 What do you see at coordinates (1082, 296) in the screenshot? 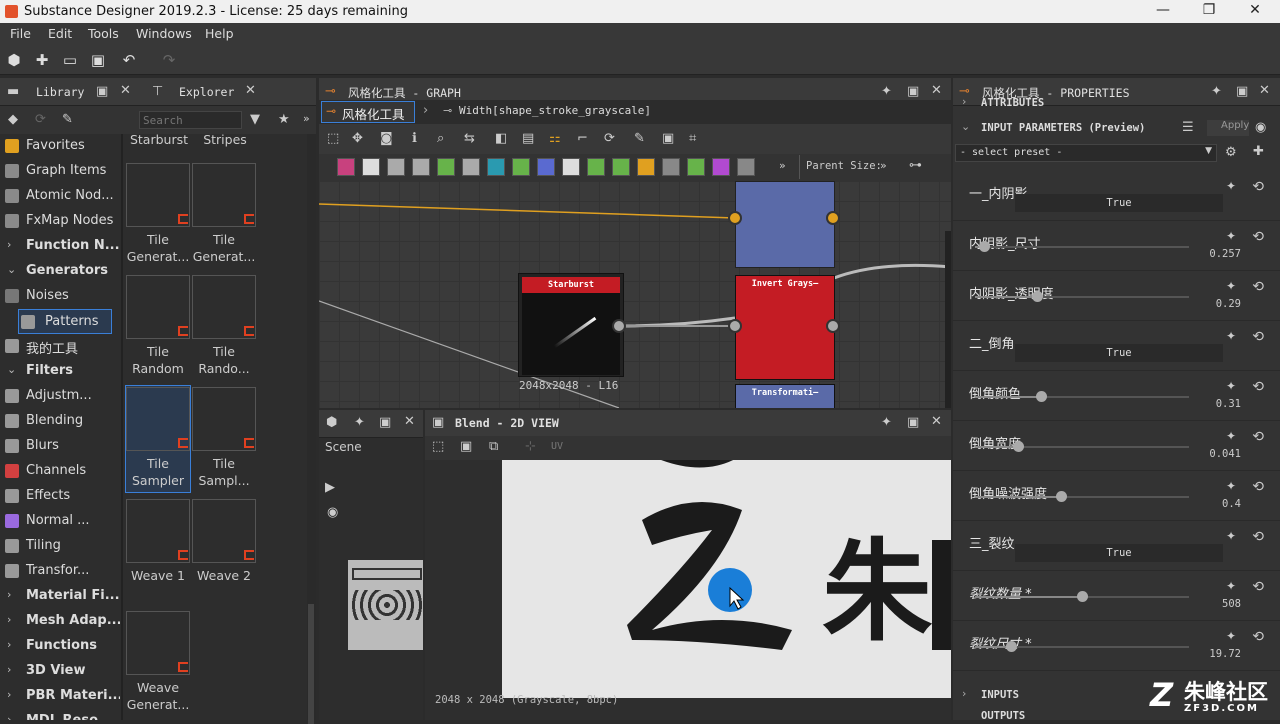
I see `param-slider` at bounding box center [1082, 296].